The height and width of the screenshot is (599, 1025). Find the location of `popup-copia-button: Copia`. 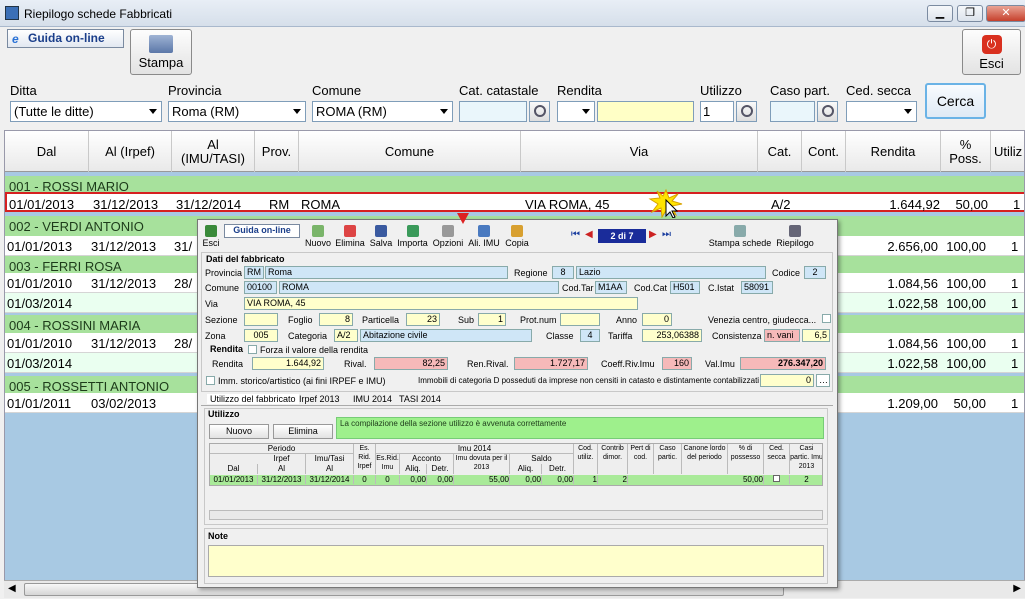

popup-copia-button: Copia is located at coordinates (517, 237).